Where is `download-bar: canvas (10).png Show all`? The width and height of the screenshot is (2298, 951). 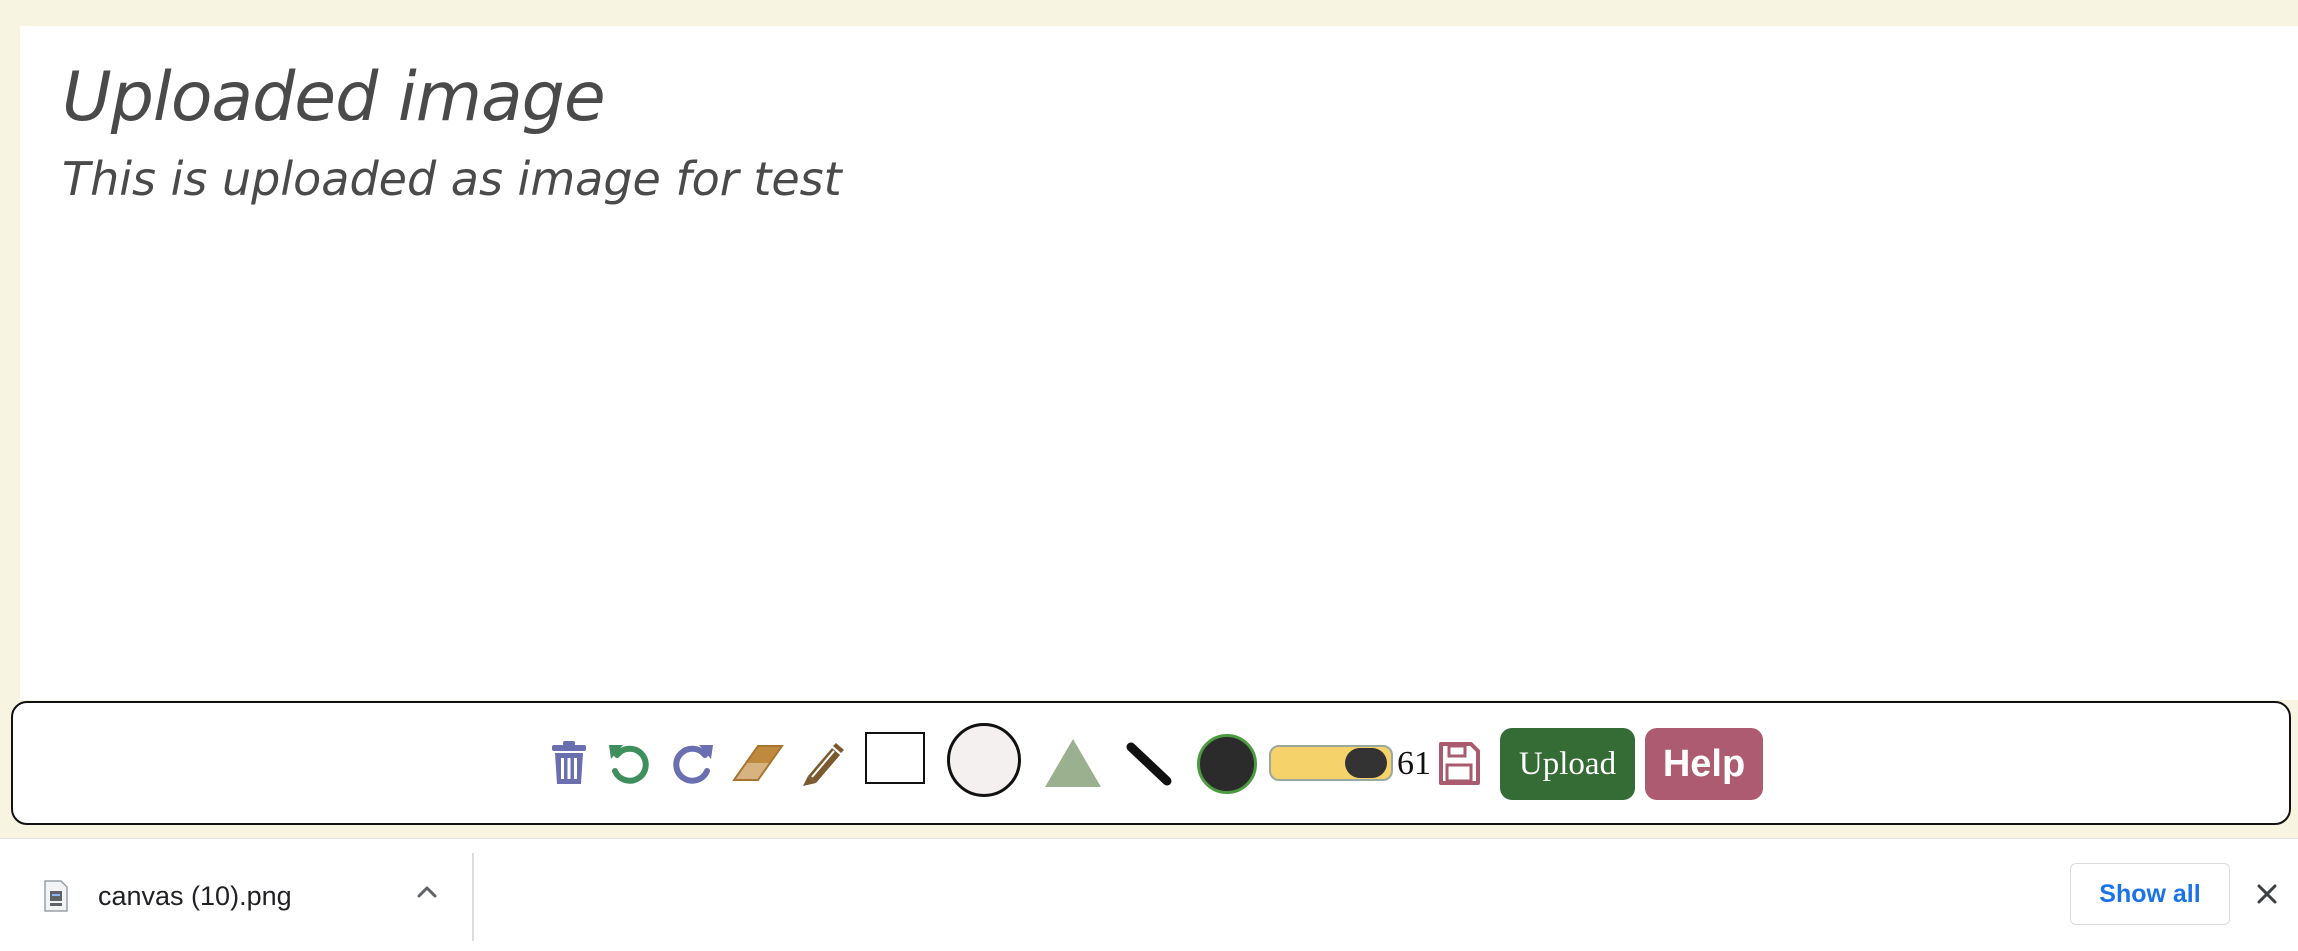
download-bar: canvas (10).png Show all is located at coordinates (1149, 894).